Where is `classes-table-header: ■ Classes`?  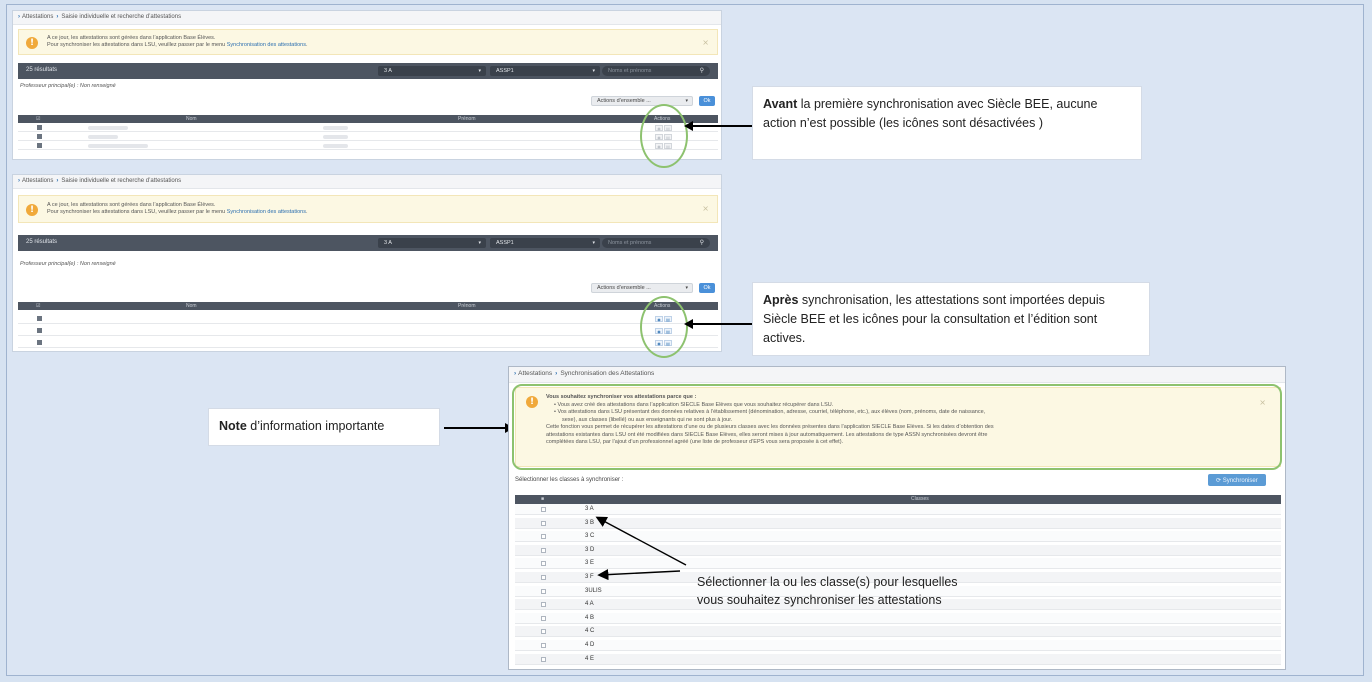
classes-table-header: ■ Classes is located at coordinates (898, 499).